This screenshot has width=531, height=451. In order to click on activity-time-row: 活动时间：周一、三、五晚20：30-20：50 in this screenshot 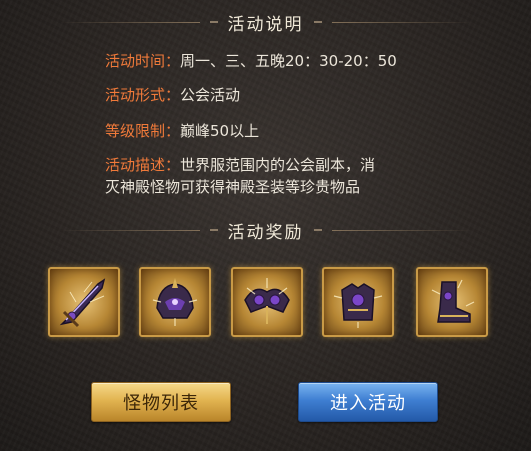, I will do `click(251, 61)`.